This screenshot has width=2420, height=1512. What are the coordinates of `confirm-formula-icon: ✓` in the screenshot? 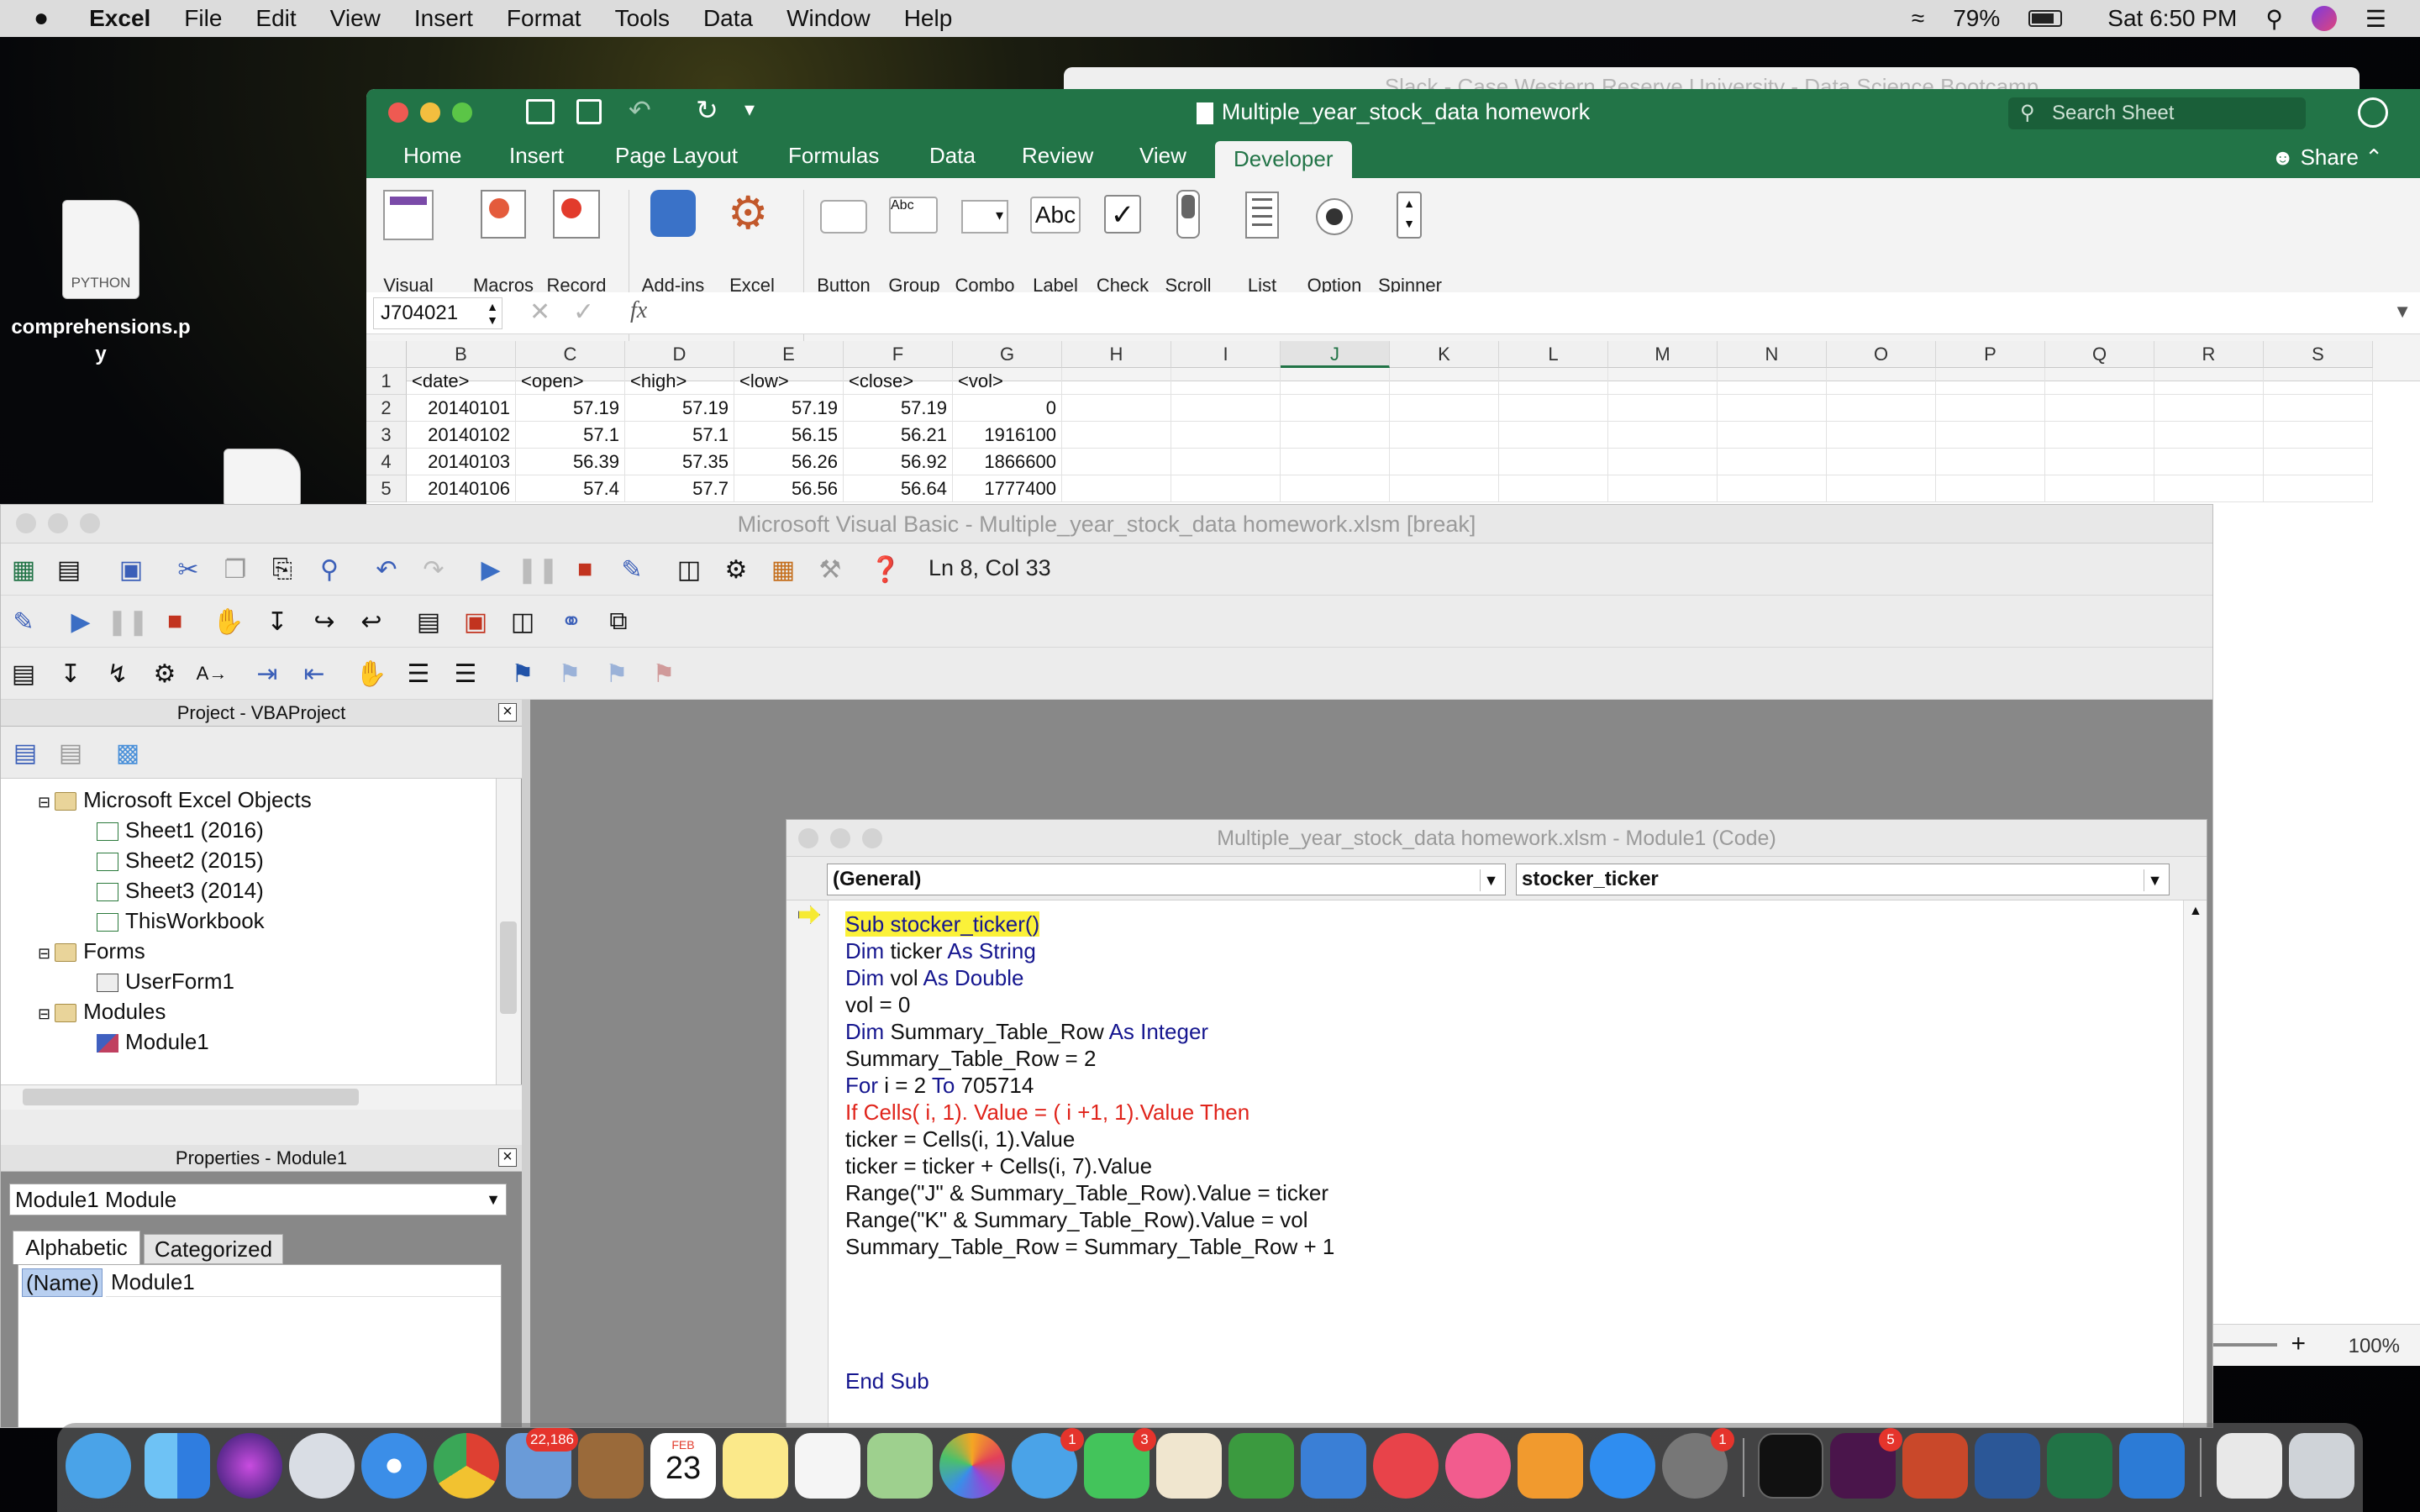 It's located at (583, 312).